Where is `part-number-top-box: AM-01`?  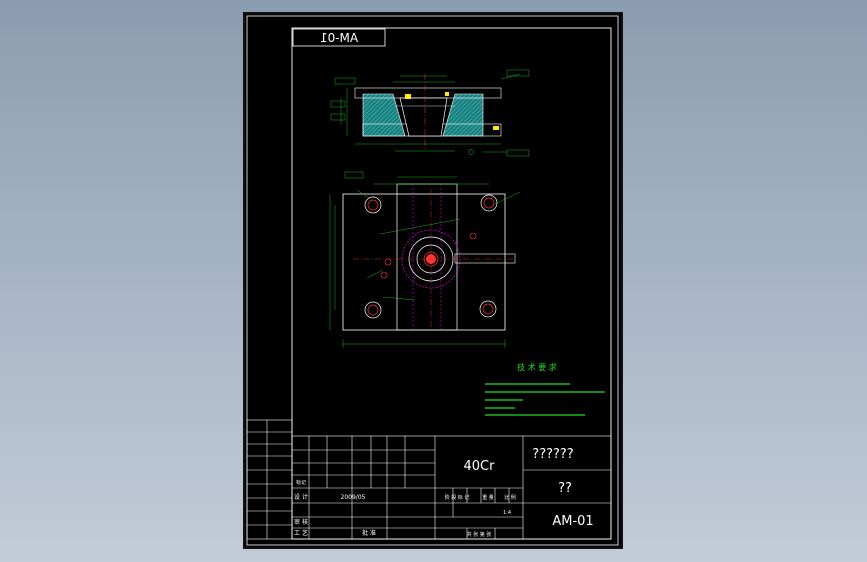 part-number-top-box: AM-01 is located at coordinates (339, 37).